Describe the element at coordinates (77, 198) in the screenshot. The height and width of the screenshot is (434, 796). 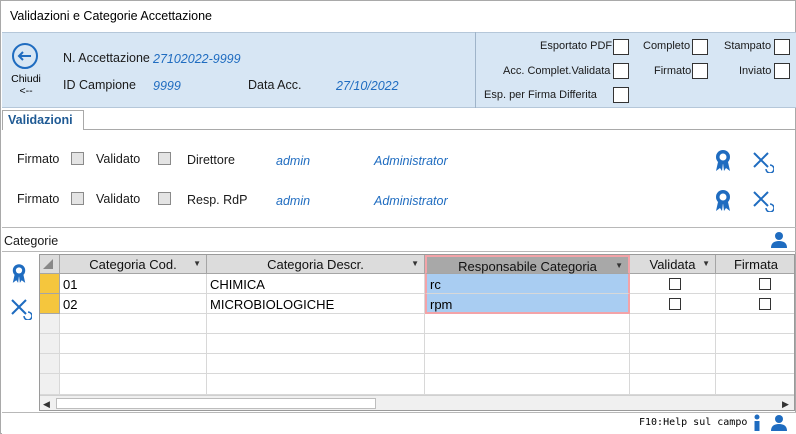
I see `row2-firmato-checkbox` at that location.